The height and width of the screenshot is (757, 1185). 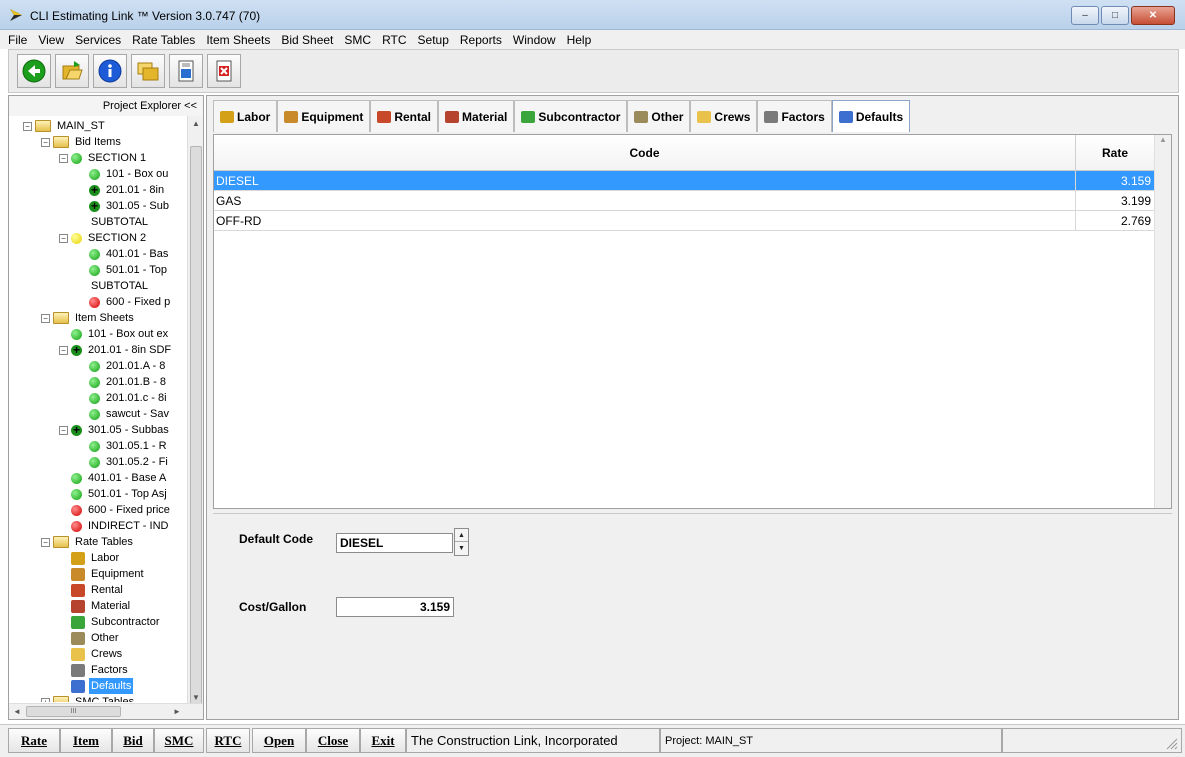 What do you see at coordinates (794, 116) in the screenshot?
I see `tab-factors: Factors` at bounding box center [794, 116].